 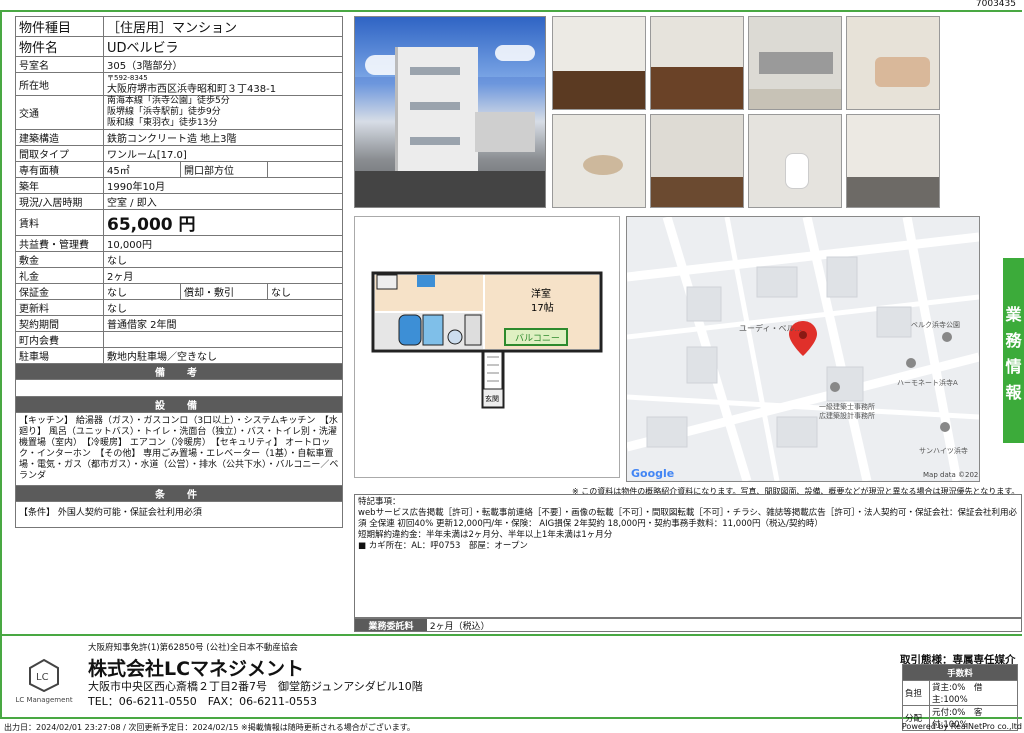 What do you see at coordinates (688, 625) in the screenshot?
I see `commission-row: 業務委託料 2ヶ月（税込）` at bounding box center [688, 625].